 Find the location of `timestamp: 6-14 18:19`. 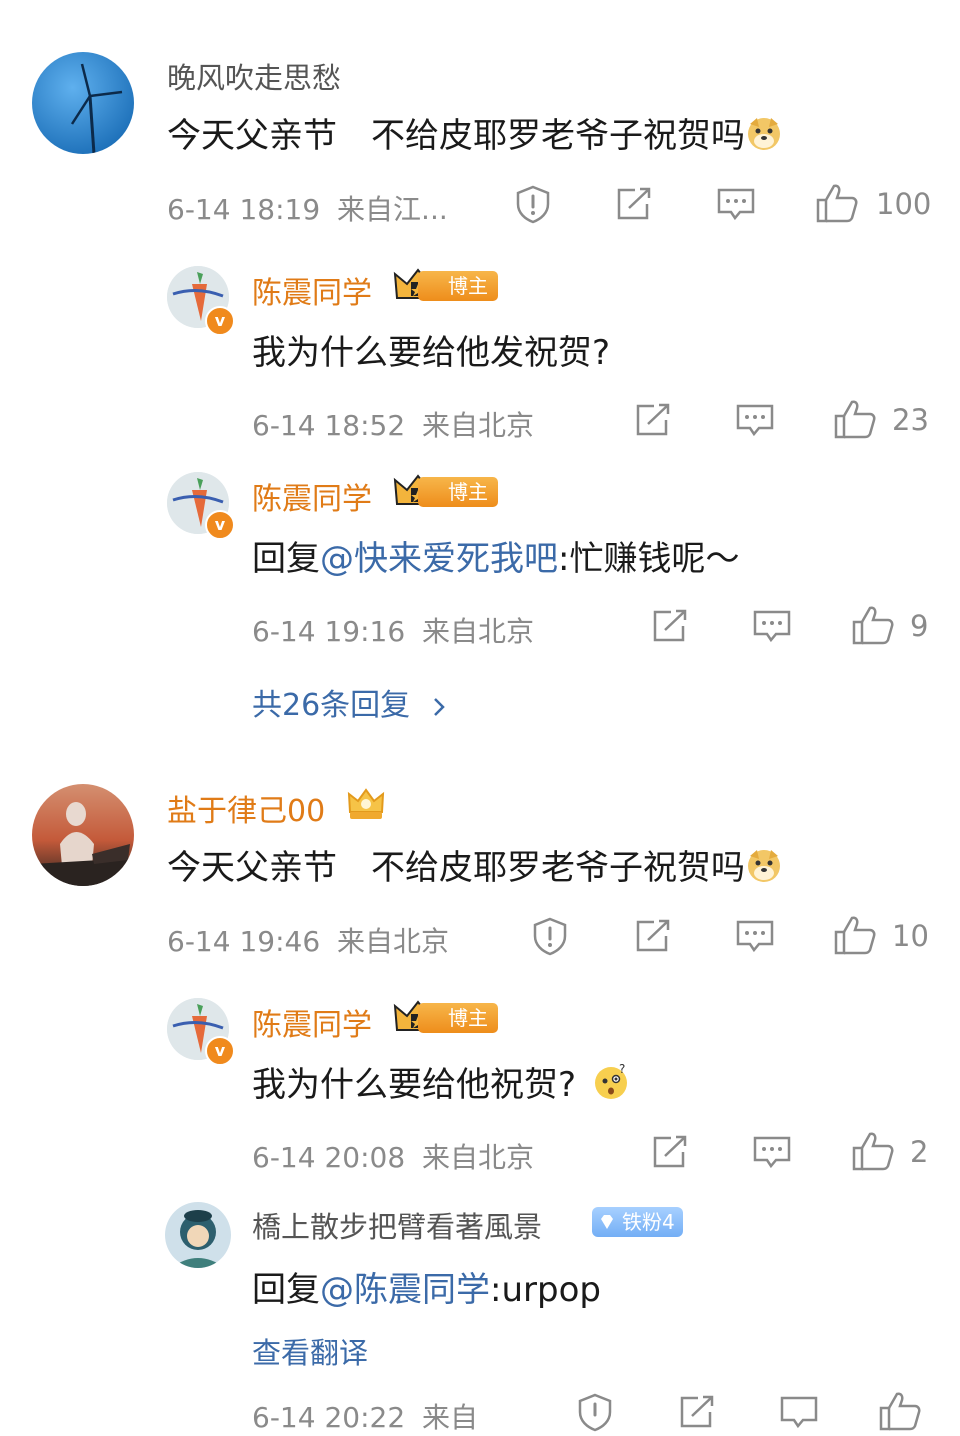

timestamp: 6-14 18:19 is located at coordinates (244, 209).